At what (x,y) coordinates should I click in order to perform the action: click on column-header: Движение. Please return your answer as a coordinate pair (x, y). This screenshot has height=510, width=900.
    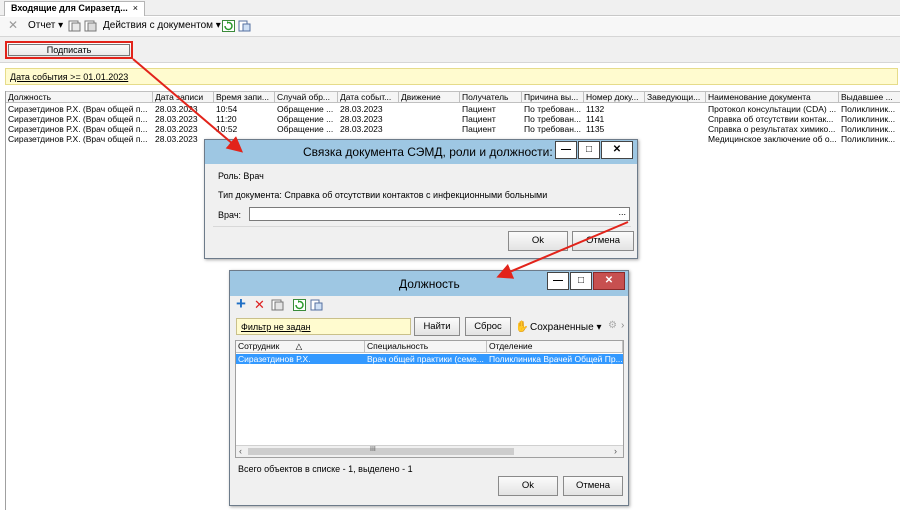
    Looking at the image, I should click on (429, 97).